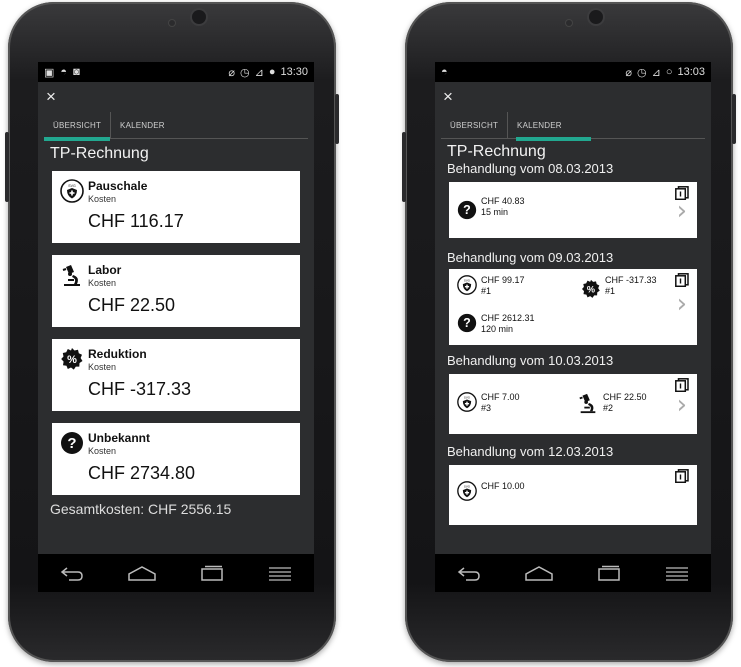 This screenshot has width=741, height=667. What do you see at coordinates (503, 280) in the screenshot?
I see `entry-amount: CHF 99.17` at bounding box center [503, 280].